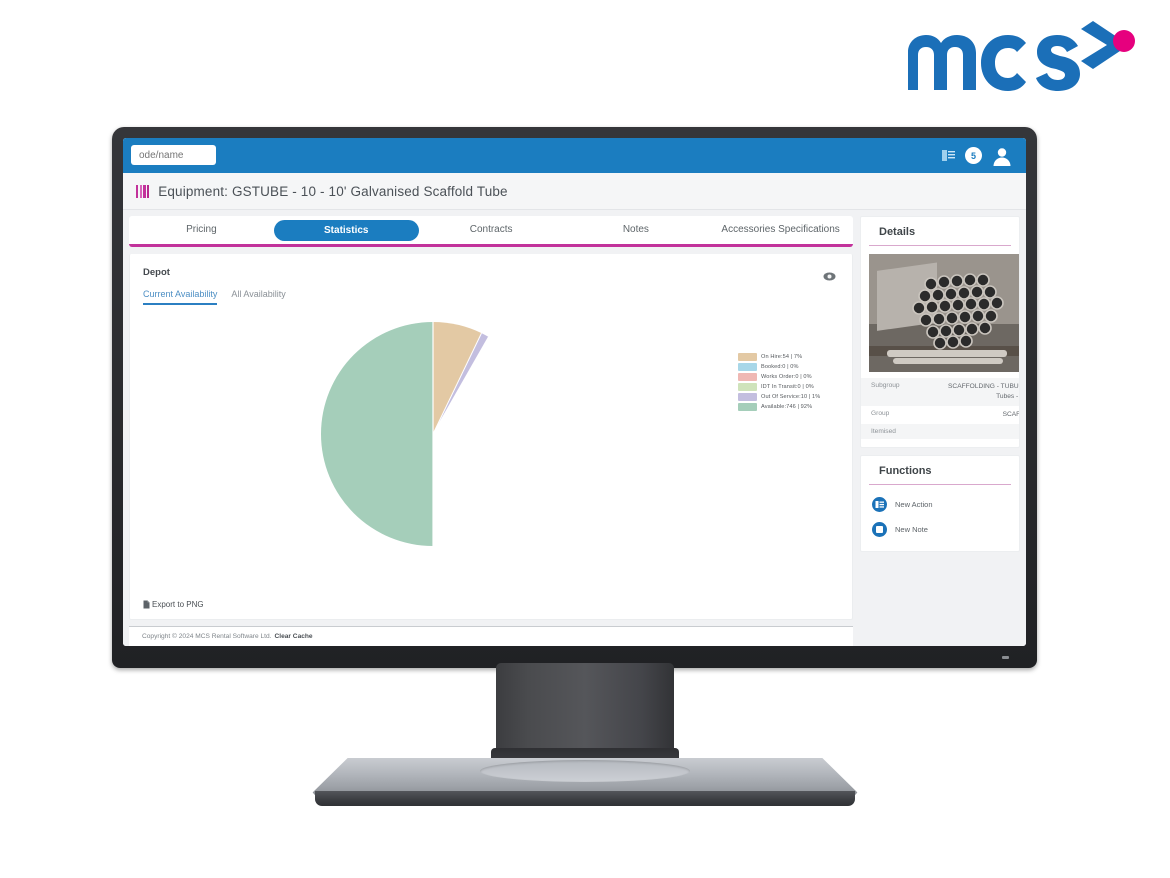 Image resolution: width=1170 pixels, height=878 pixels. What do you see at coordinates (914, 504) in the screenshot?
I see `function-label: New Action` at bounding box center [914, 504].